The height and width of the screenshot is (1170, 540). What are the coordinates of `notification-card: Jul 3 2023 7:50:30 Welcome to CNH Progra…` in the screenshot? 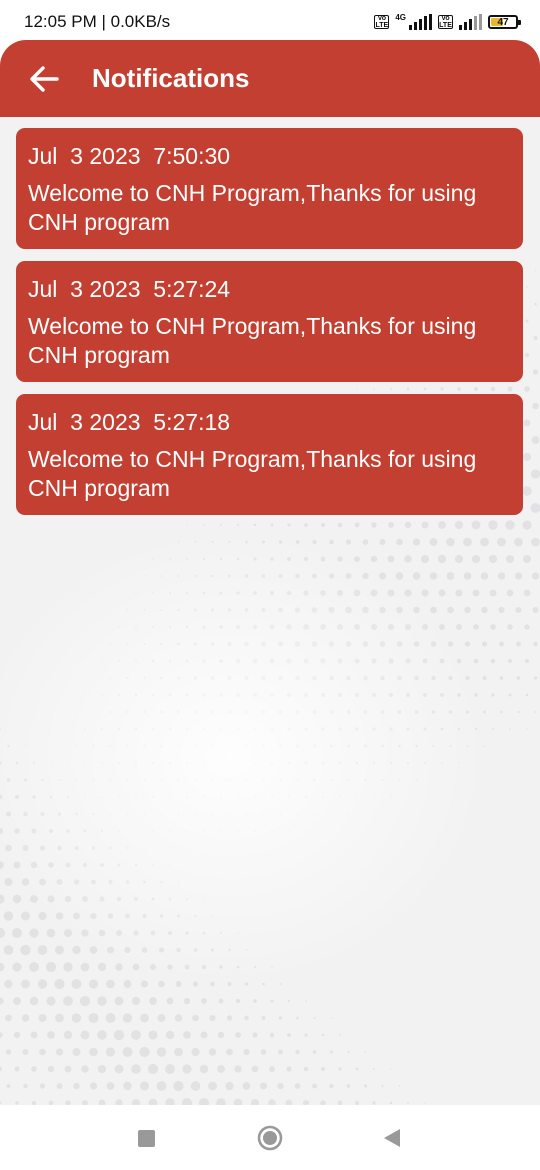 It's located at (269, 188).